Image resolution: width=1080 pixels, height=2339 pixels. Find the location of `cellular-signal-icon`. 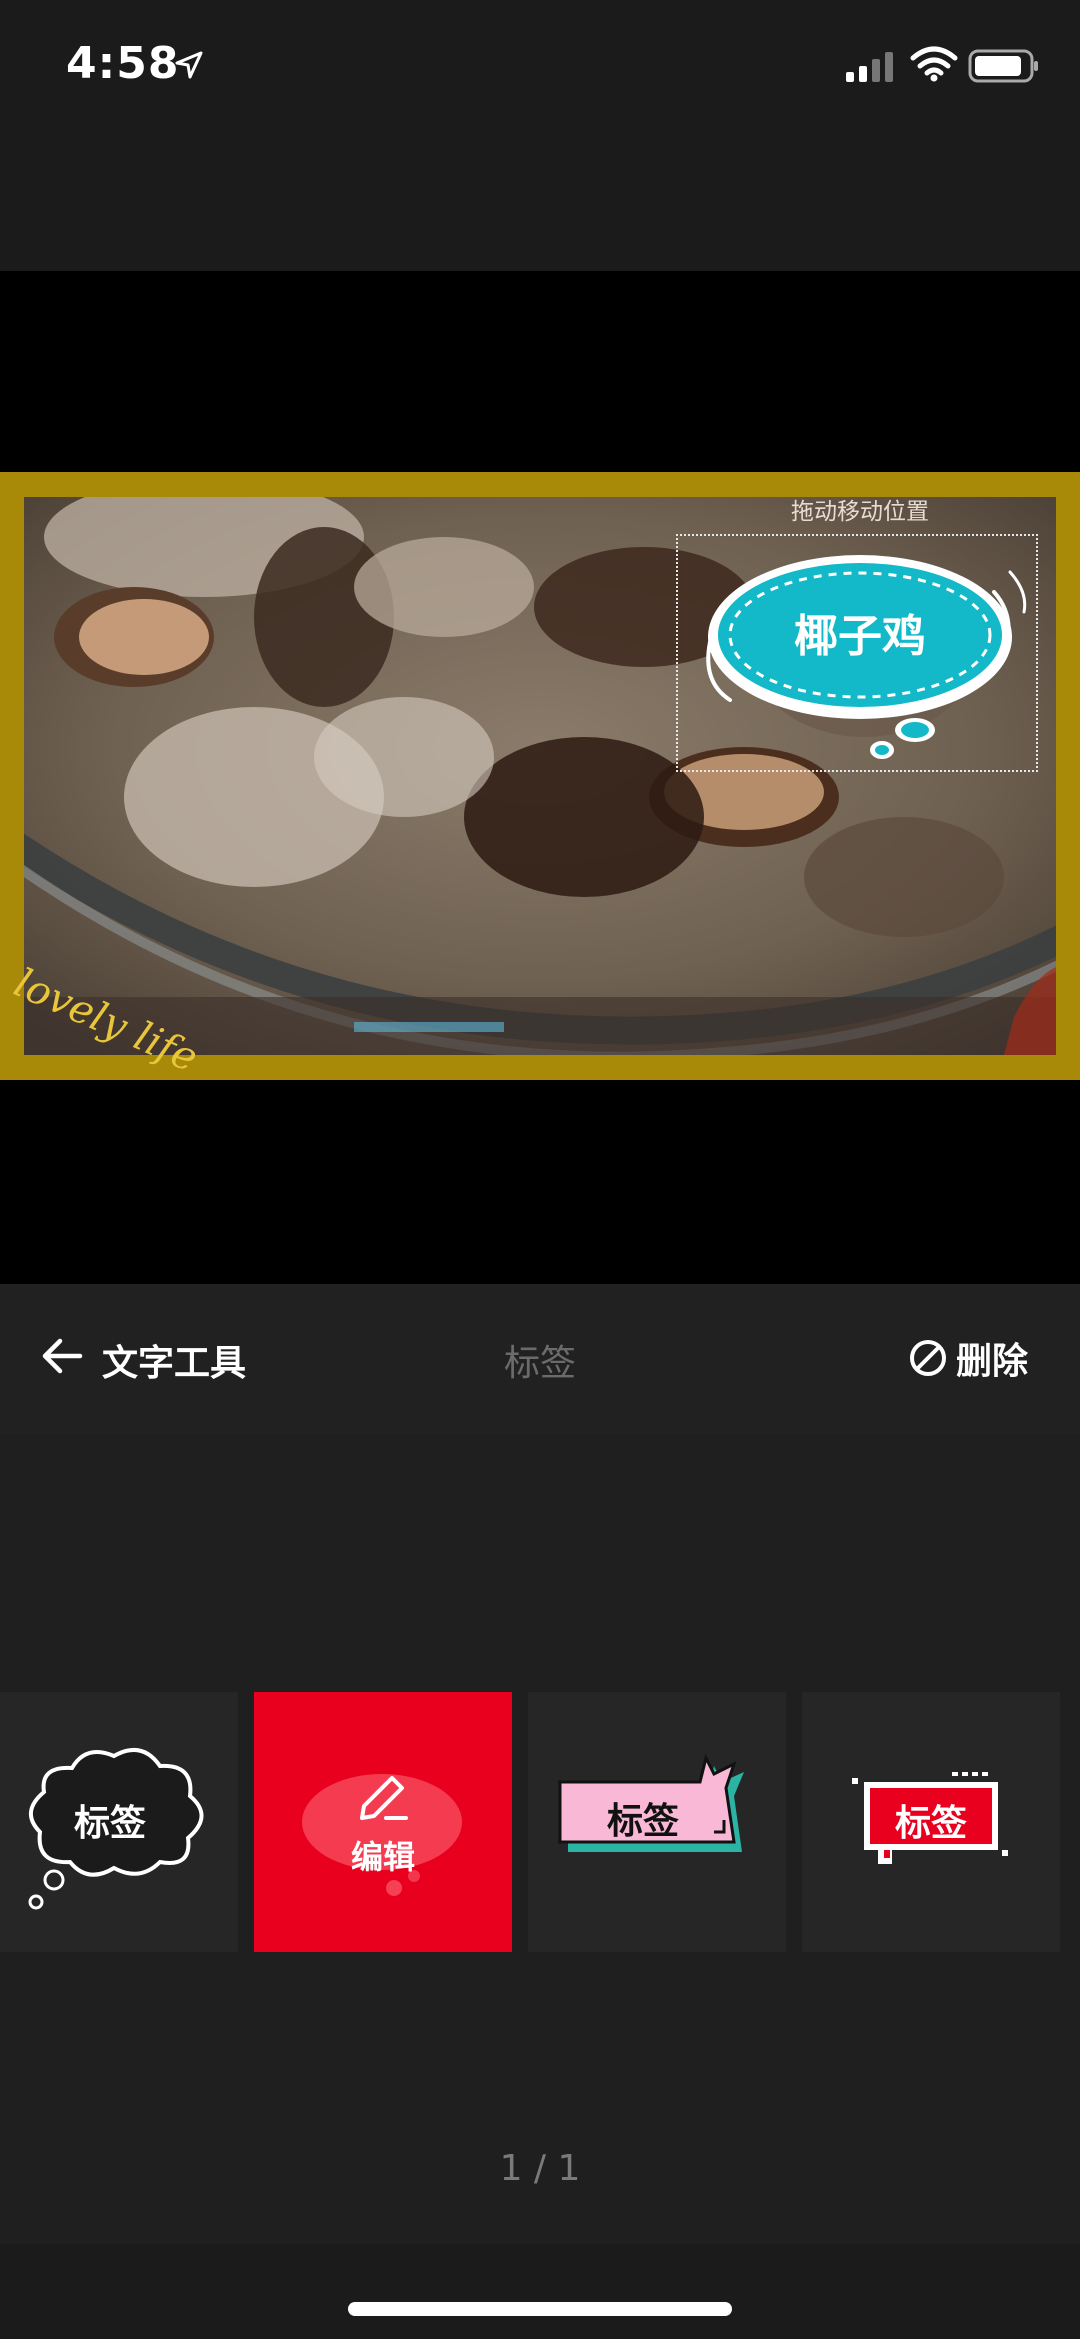

cellular-signal-icon is located at coordinates (869, 67).